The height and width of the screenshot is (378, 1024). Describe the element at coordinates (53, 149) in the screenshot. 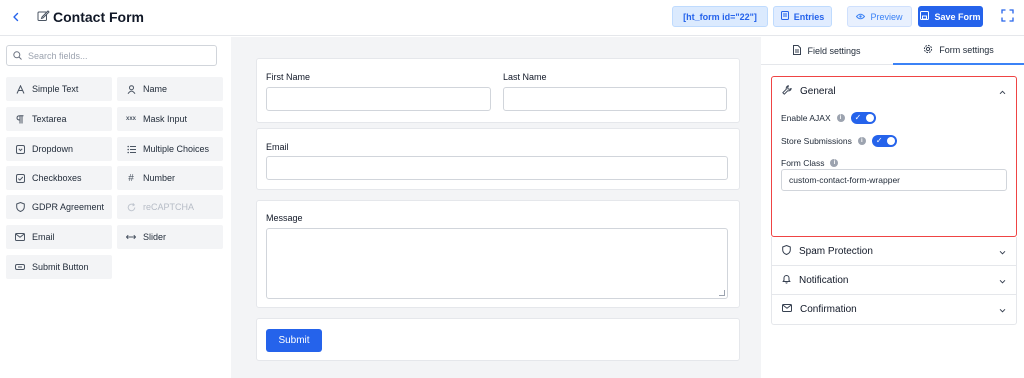

I see `field-label: Dropdown` at that location.